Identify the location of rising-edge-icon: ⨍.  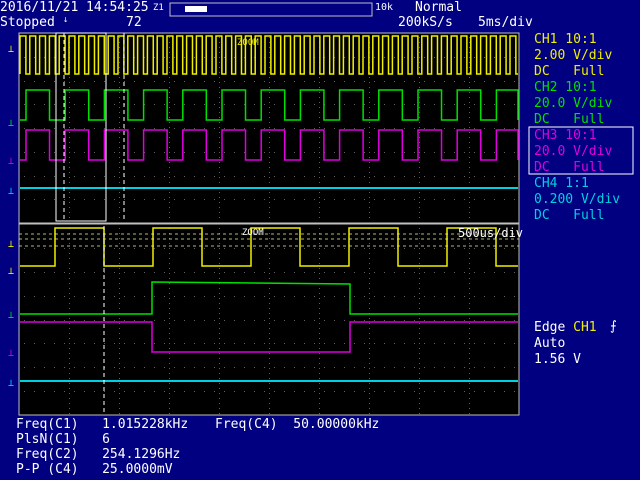
(613, 326).